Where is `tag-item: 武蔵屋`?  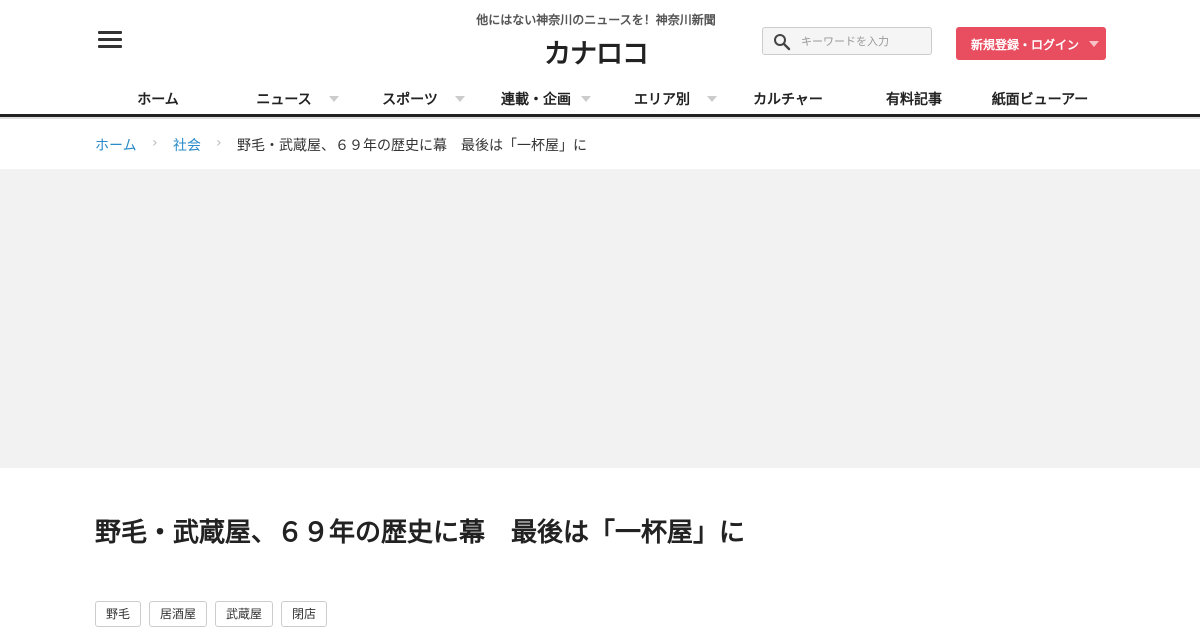 tag-item: 武蔵屋 is located at coordinates (244, 614).